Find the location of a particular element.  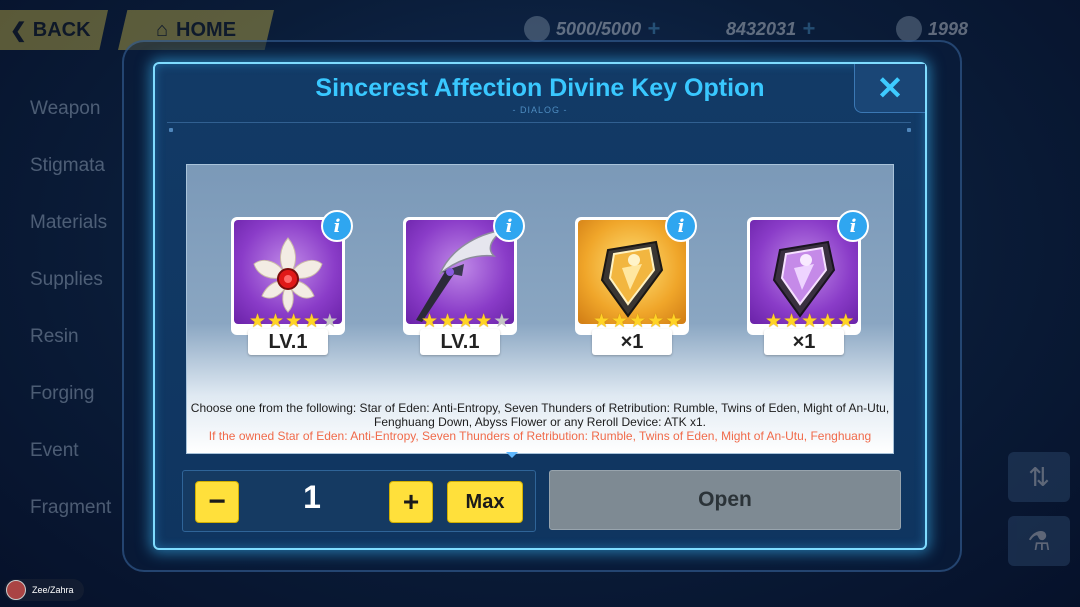

avatar is located at coordinates (16, 590).